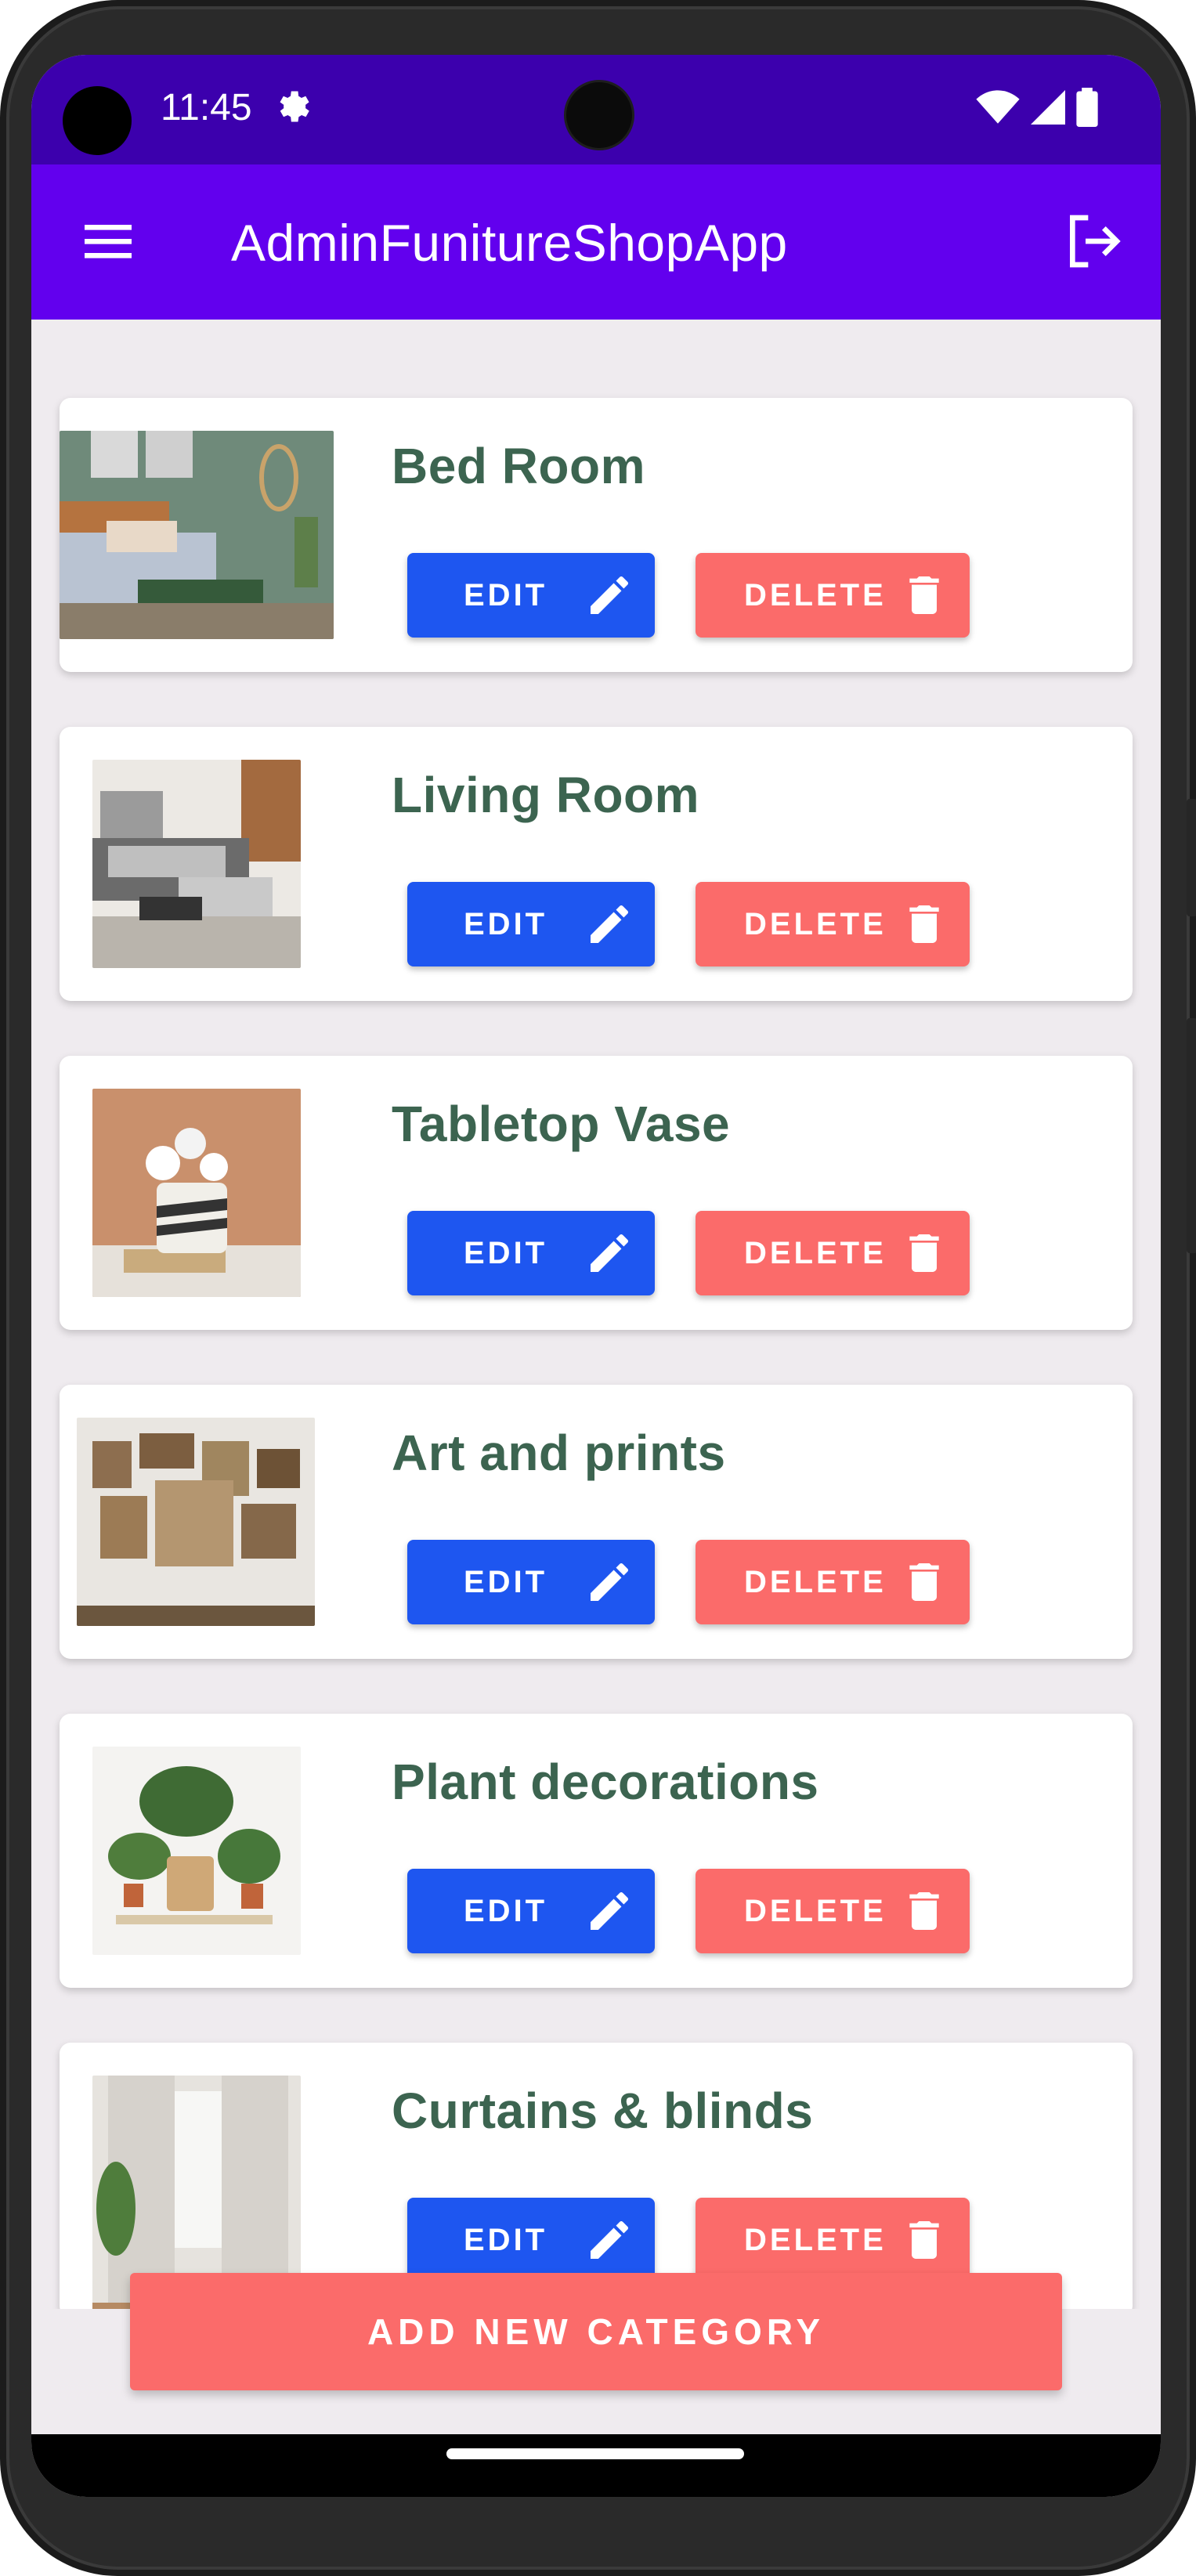  Describe the element at coordinates (596, 2176) in the screenshot. I see `category-card: Curtains & blinds EDIT DELETE` at that location.